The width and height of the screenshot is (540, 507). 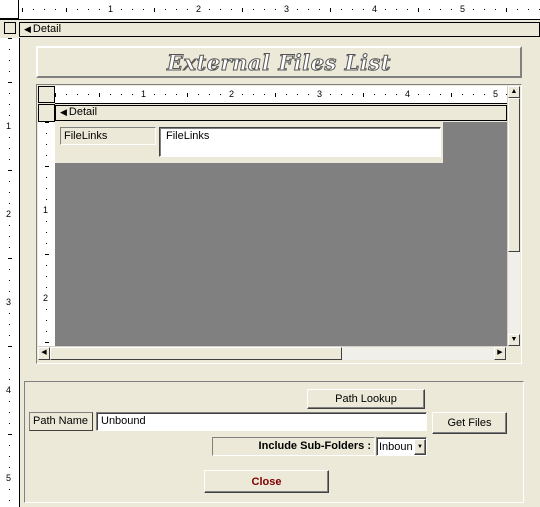 I want to click on combo-dropdown-button: ▼, so click(x=420, y=447).